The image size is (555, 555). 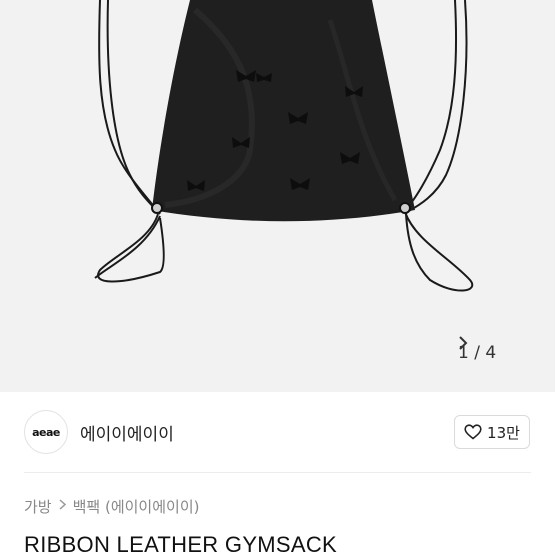 What do you see at coordinates (473, 432) in the screenshot?
I see `heart-outline-icon` at bounding box center [473, 432].